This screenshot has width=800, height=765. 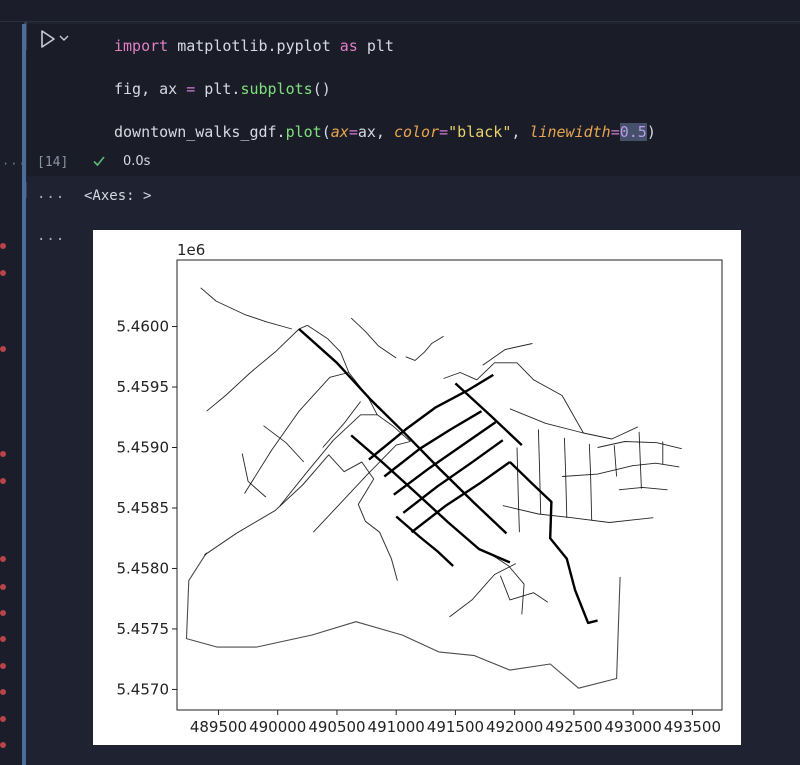 I want to click on x-tick-label: 490000, so click(x=277, y=727).